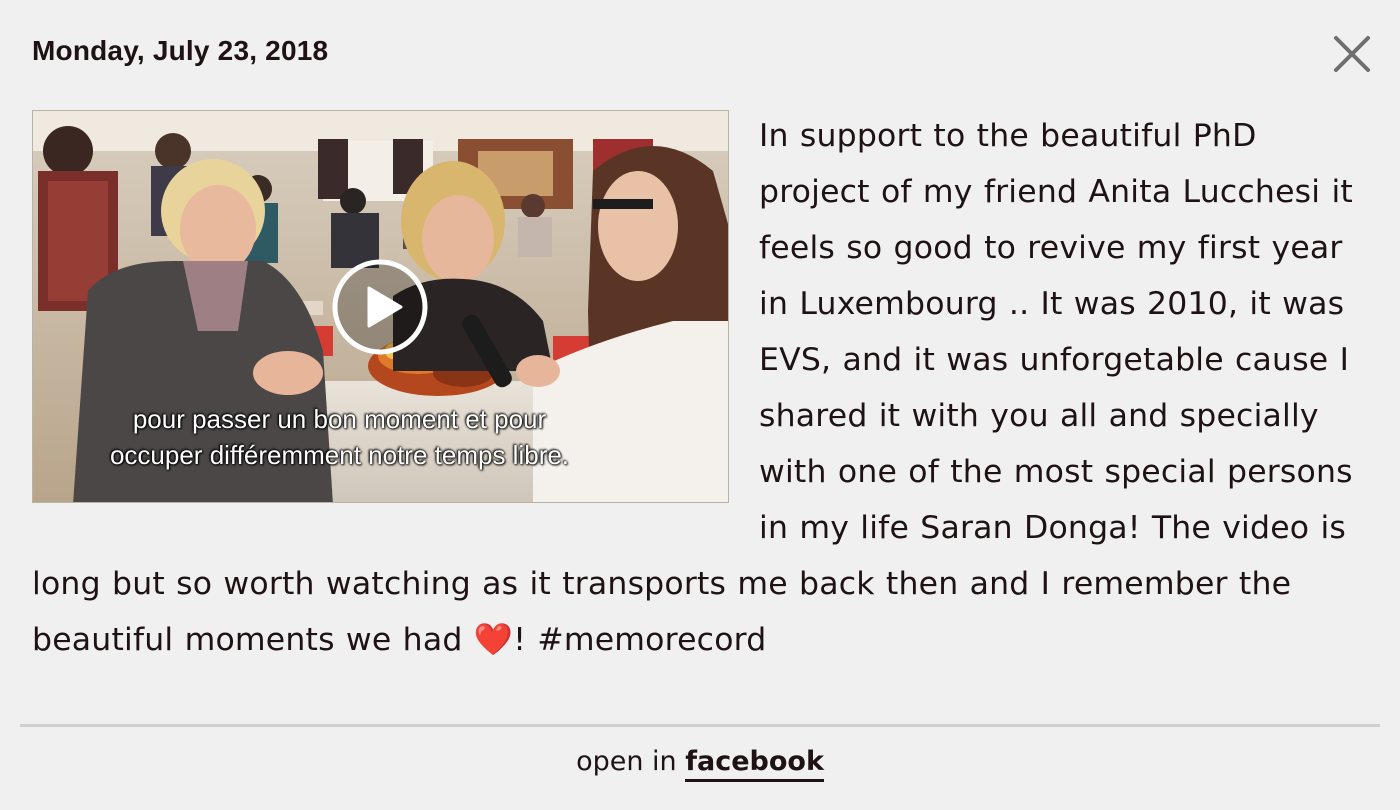 The height and width of the screenshot is (810, 1400). I want to click on subtitle-line-1: pour passer un bon moment et pour, so click(339, 419).